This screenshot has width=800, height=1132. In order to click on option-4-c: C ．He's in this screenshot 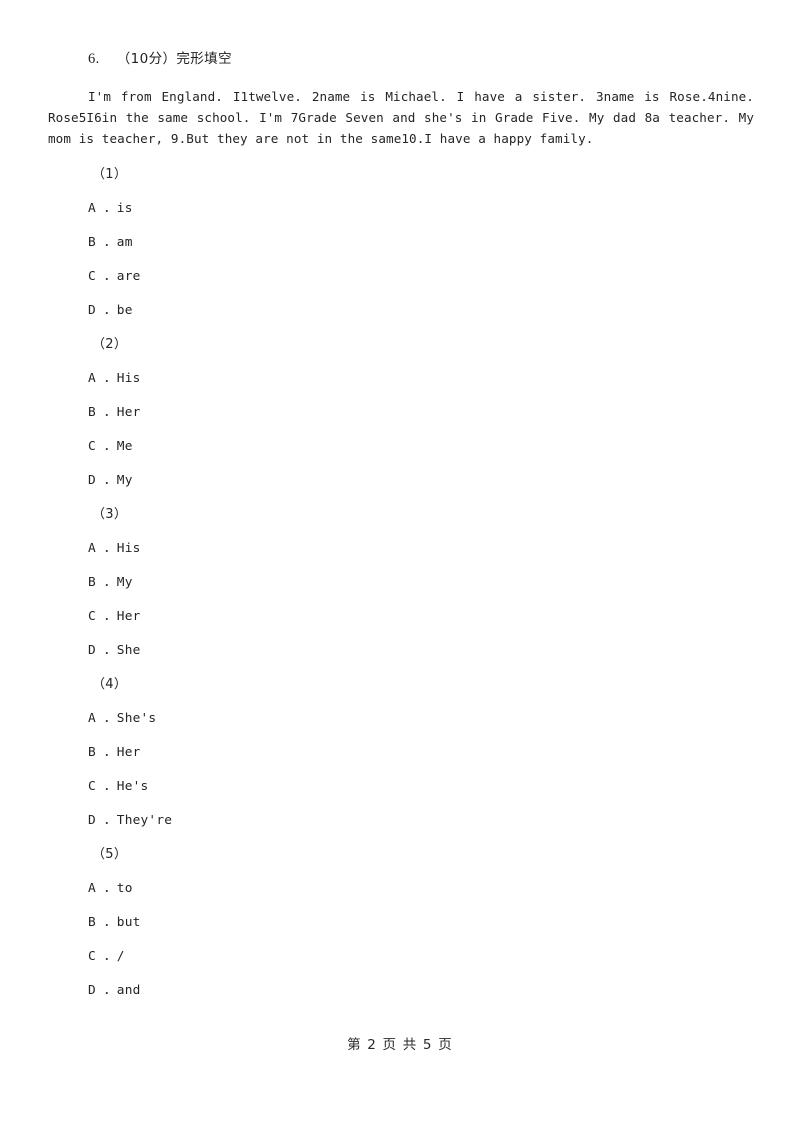, I will do `click(400, 787)`.